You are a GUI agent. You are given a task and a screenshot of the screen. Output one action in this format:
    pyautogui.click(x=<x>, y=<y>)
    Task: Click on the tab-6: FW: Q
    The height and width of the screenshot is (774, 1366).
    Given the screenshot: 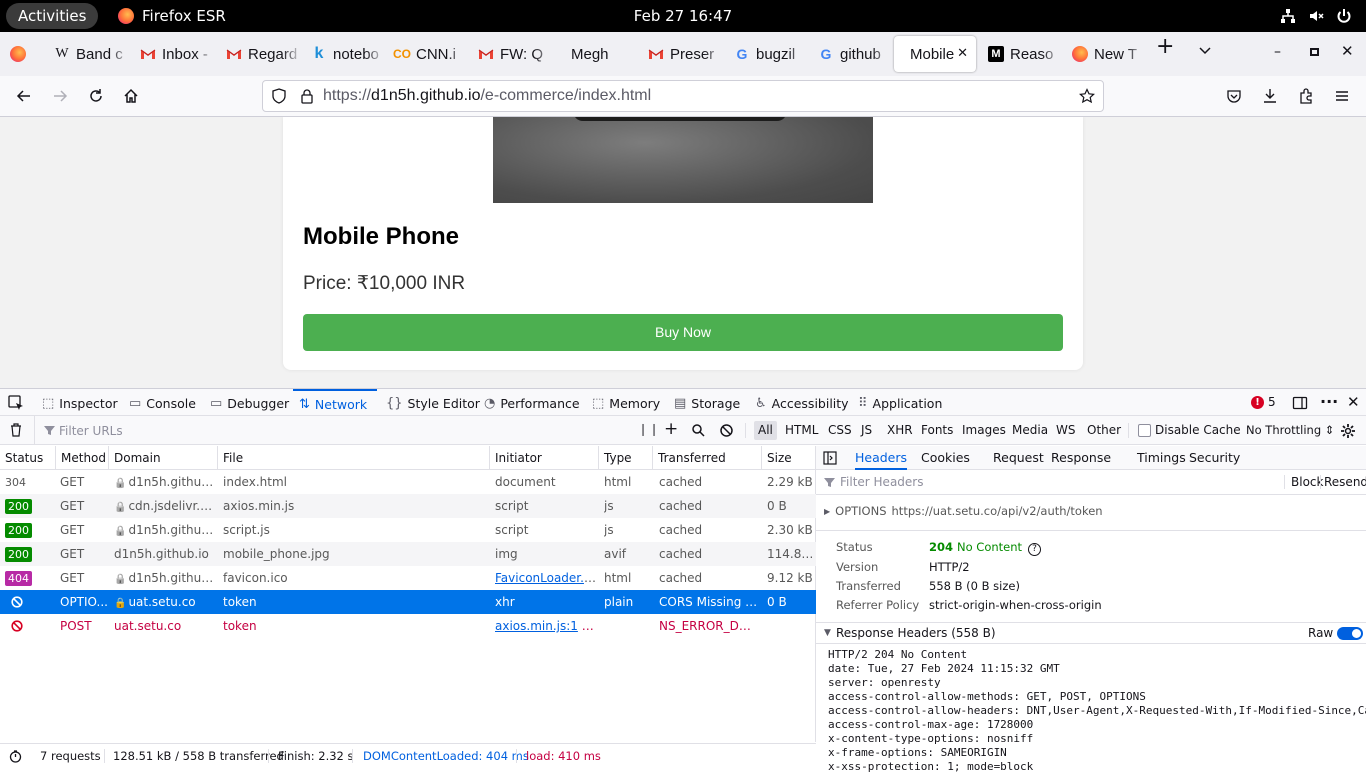 What is the action you would take?
    pyautogui.click(x=512, y=54)
    